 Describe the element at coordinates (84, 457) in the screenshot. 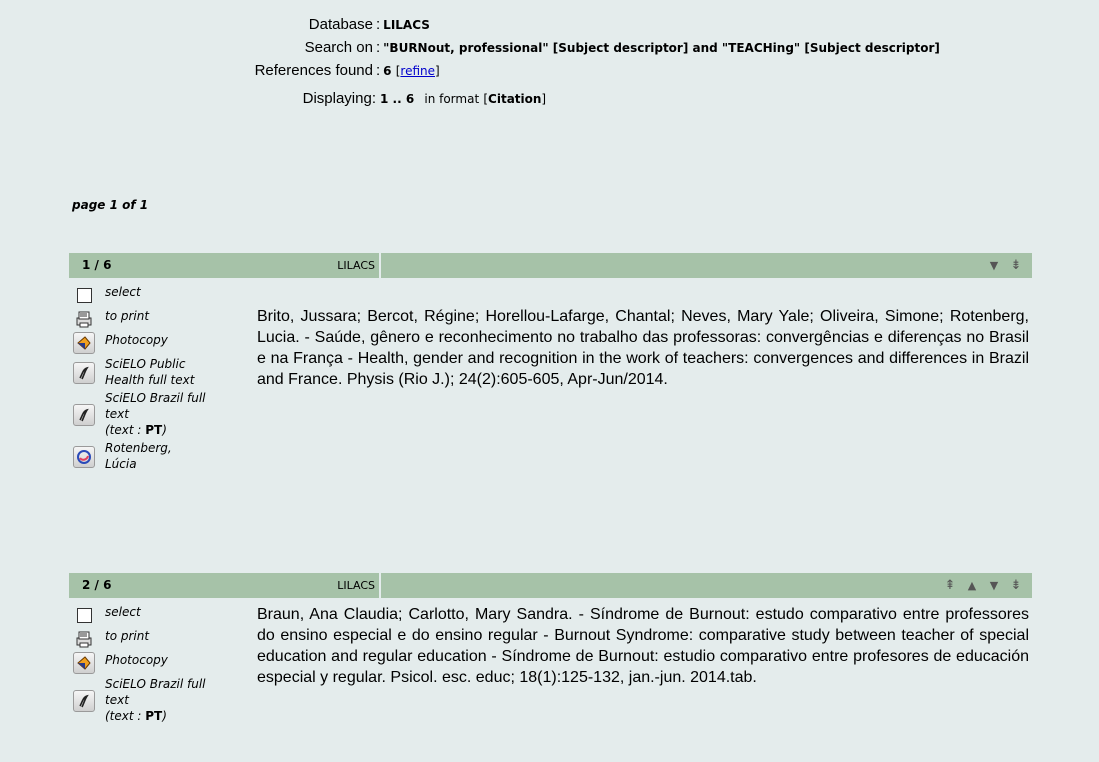

I see `author-cv-icon` at that location.